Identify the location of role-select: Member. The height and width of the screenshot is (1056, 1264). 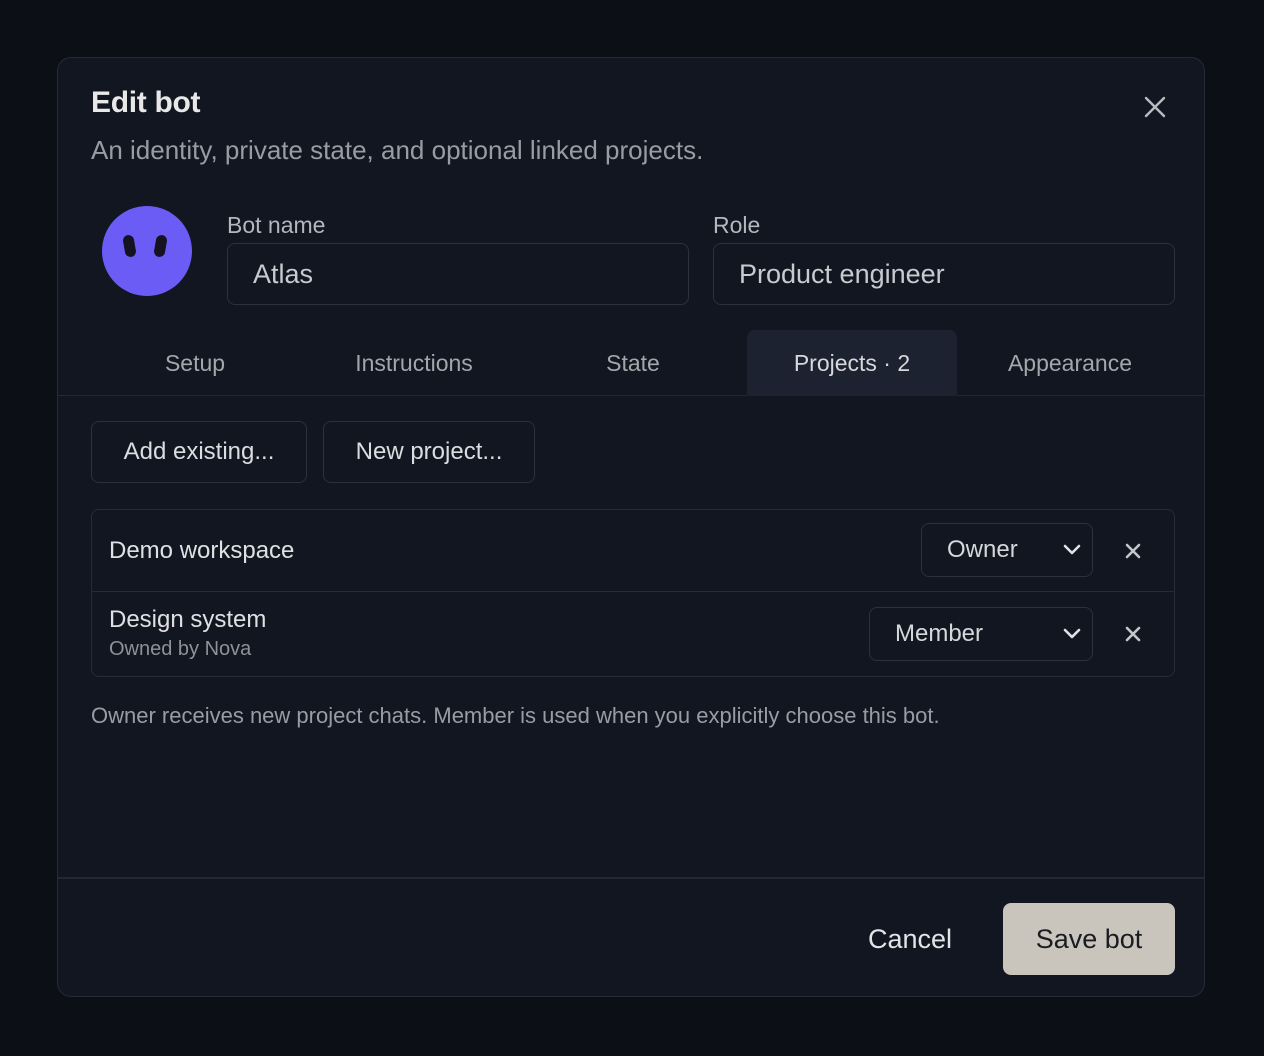
(981, 634).